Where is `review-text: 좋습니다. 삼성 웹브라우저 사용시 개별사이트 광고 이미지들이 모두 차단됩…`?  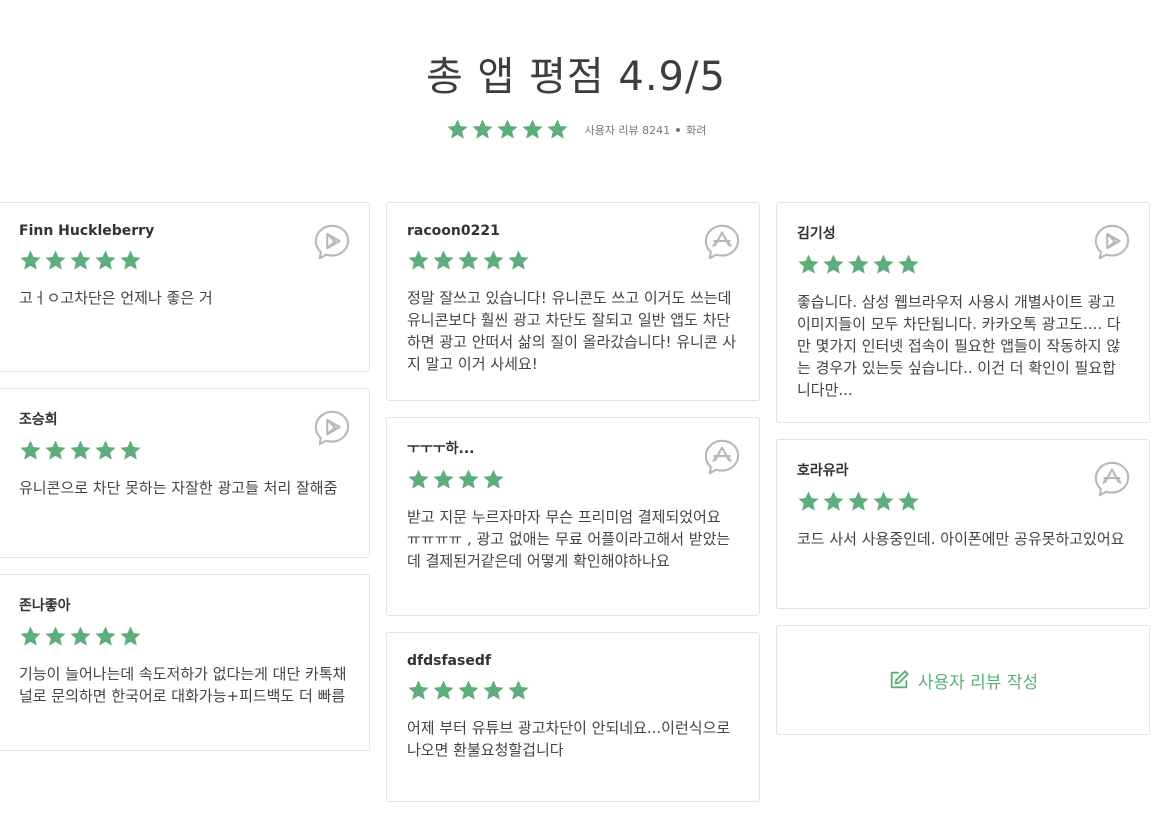
review-text: 좋습니다. 삼성 웹브라우저 사용시 개별사이트 광고 이미지들이 모두 차단됩… is located at coordinates (959, 346).